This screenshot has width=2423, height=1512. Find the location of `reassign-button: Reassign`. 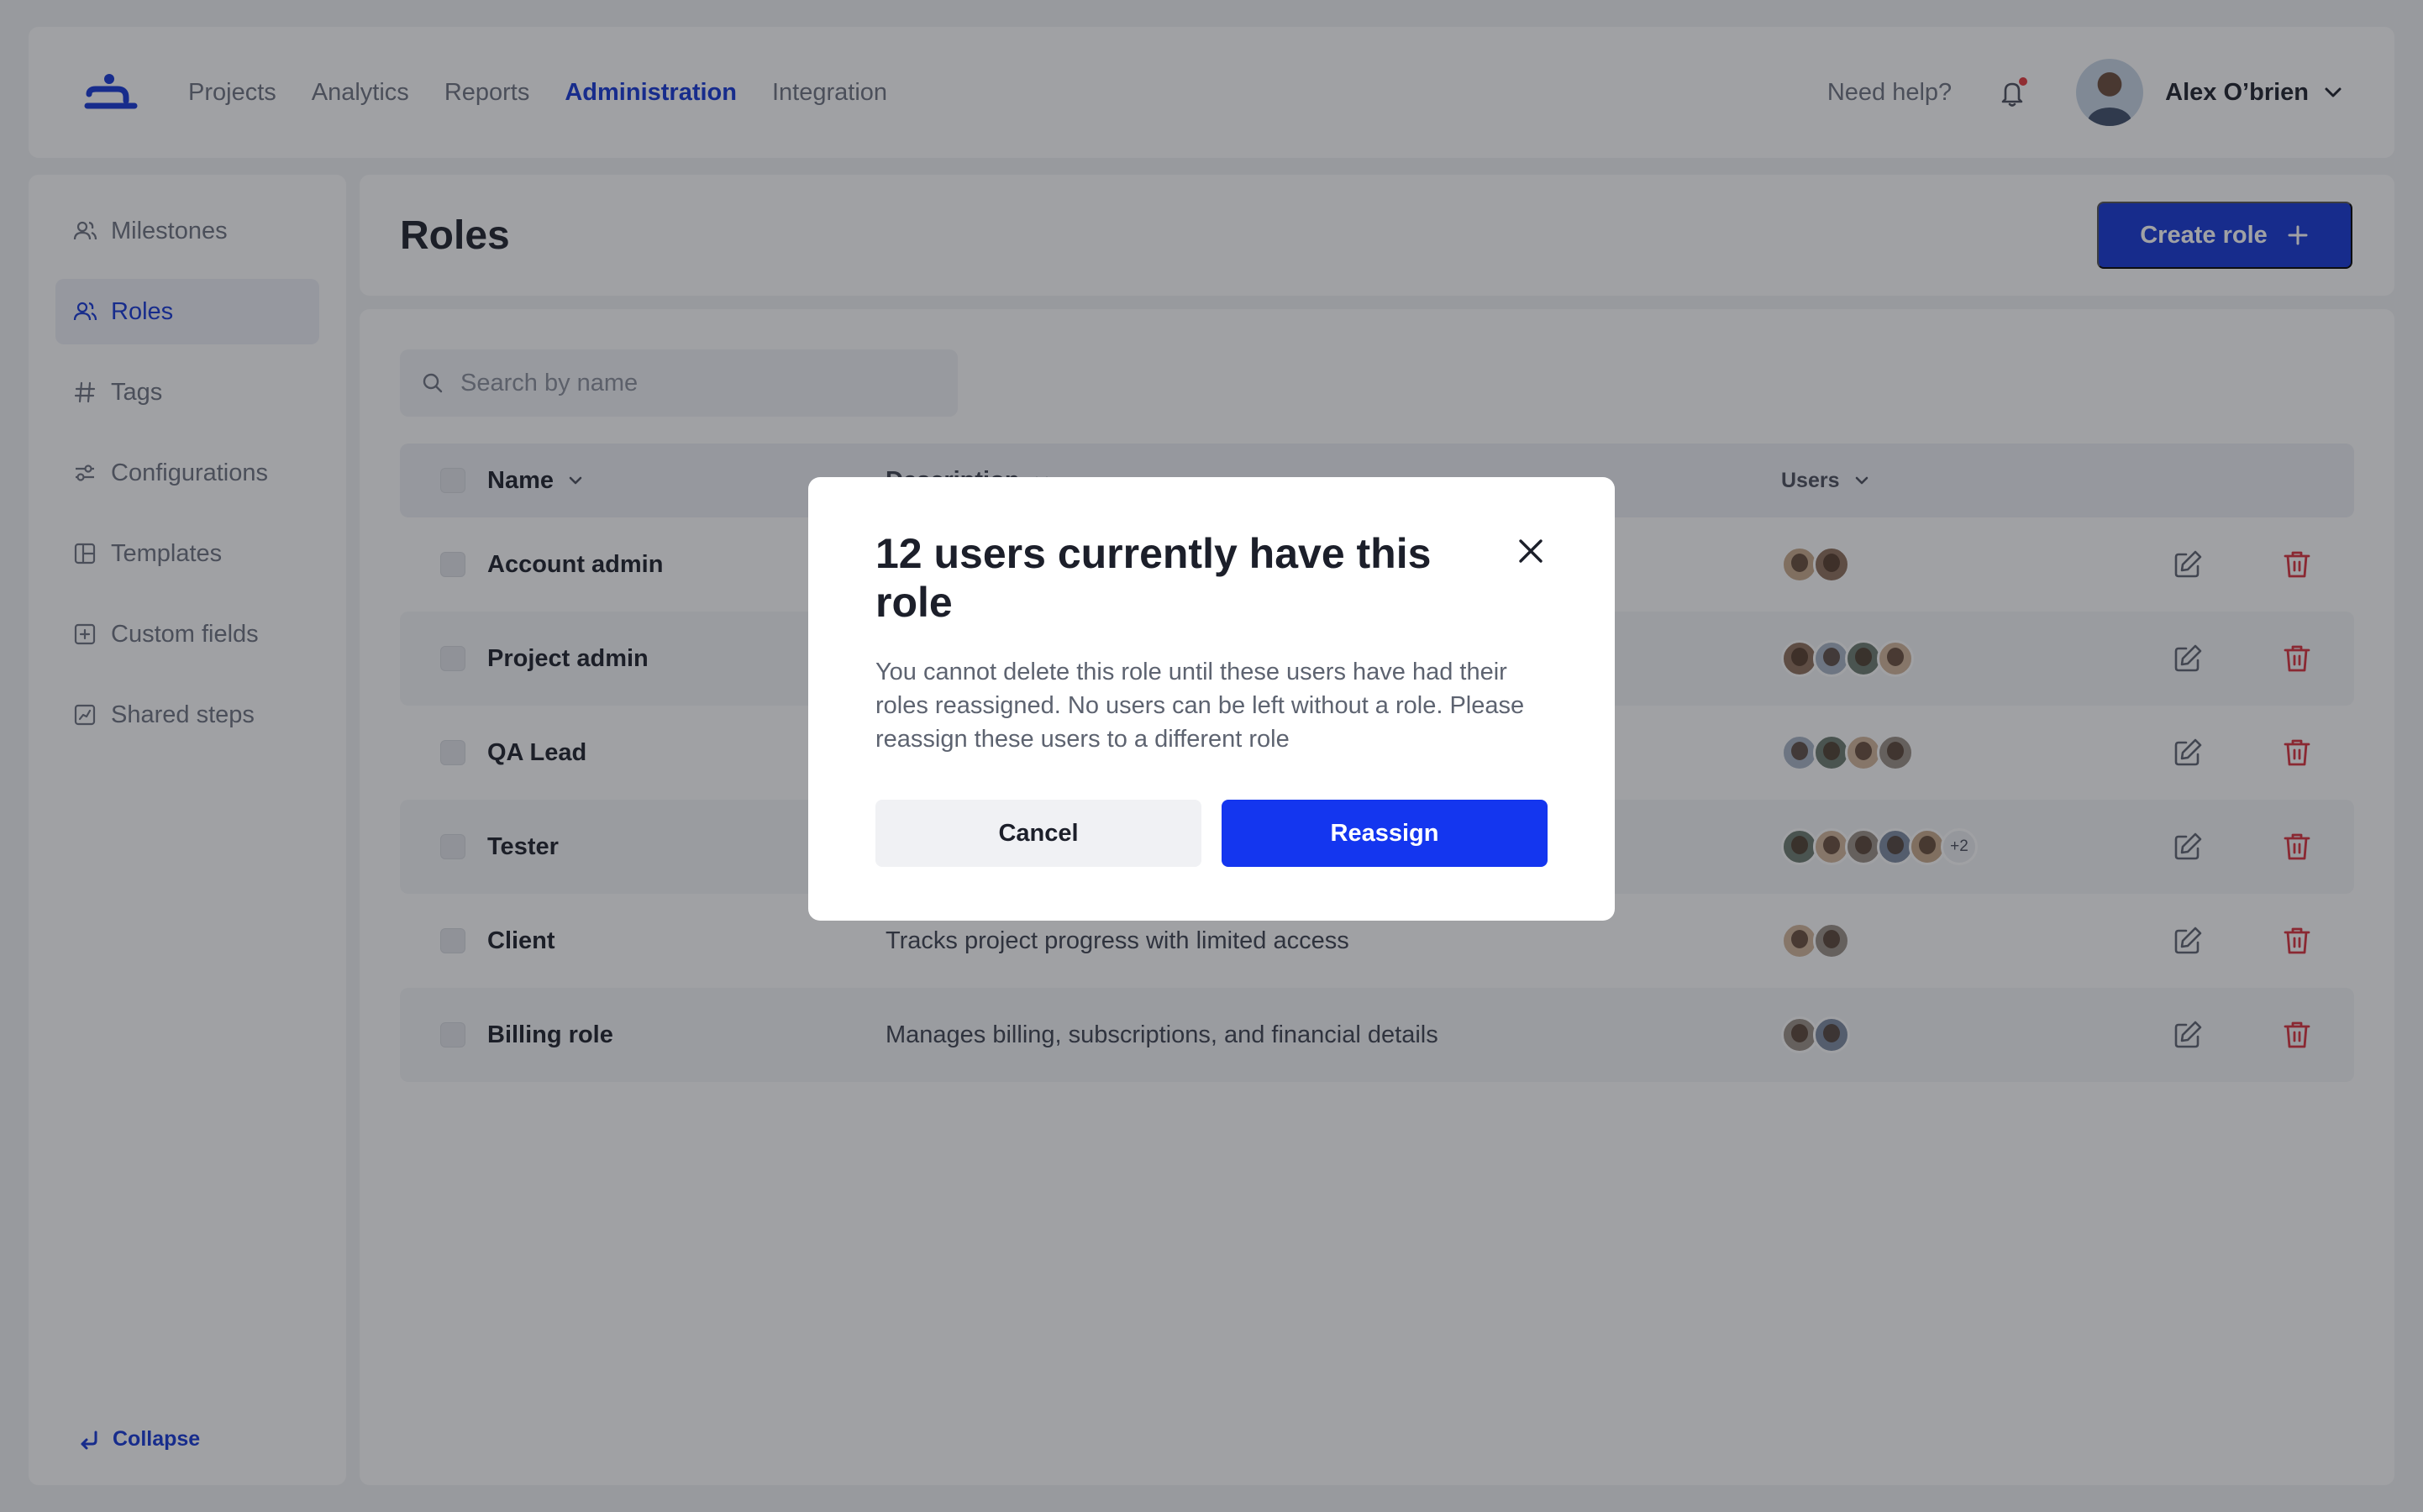

reassign-button: Reassign is located at coordinates (1385, 833).